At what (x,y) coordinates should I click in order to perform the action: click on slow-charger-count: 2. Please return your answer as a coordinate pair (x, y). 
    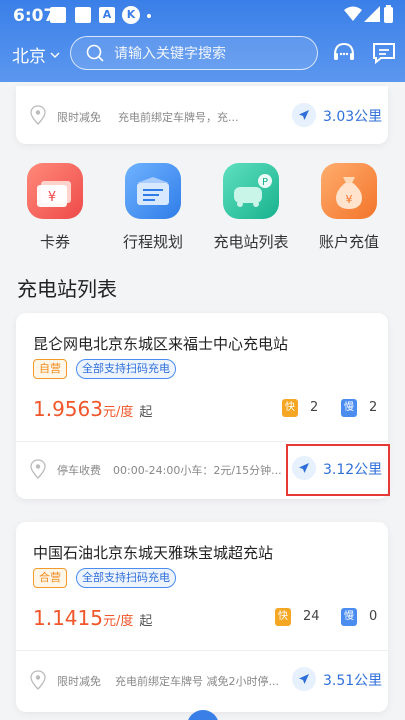
    Looking at the image, I should click on (373, 407).